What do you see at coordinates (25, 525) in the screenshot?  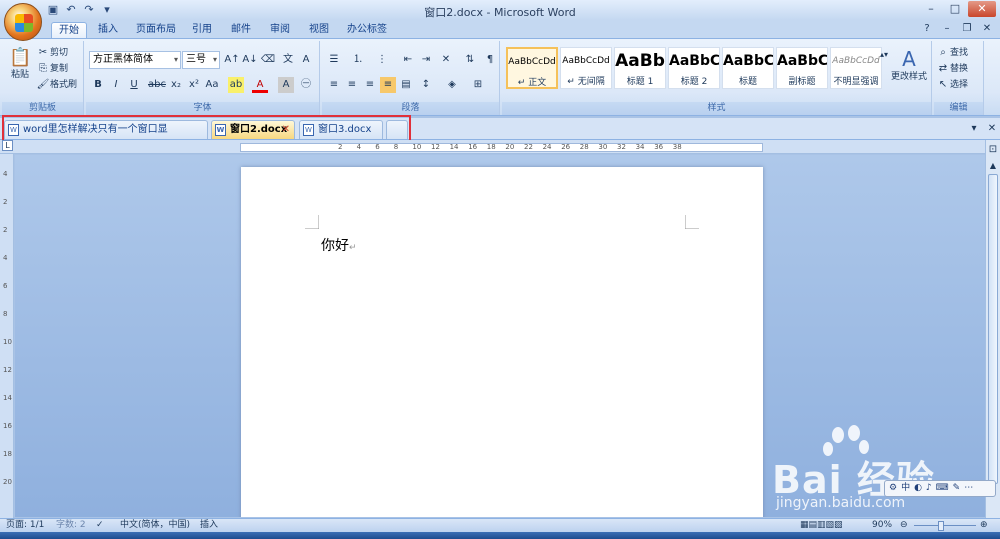 I see `status-page: 页面: 1/1` at bounding box center [25, 525].